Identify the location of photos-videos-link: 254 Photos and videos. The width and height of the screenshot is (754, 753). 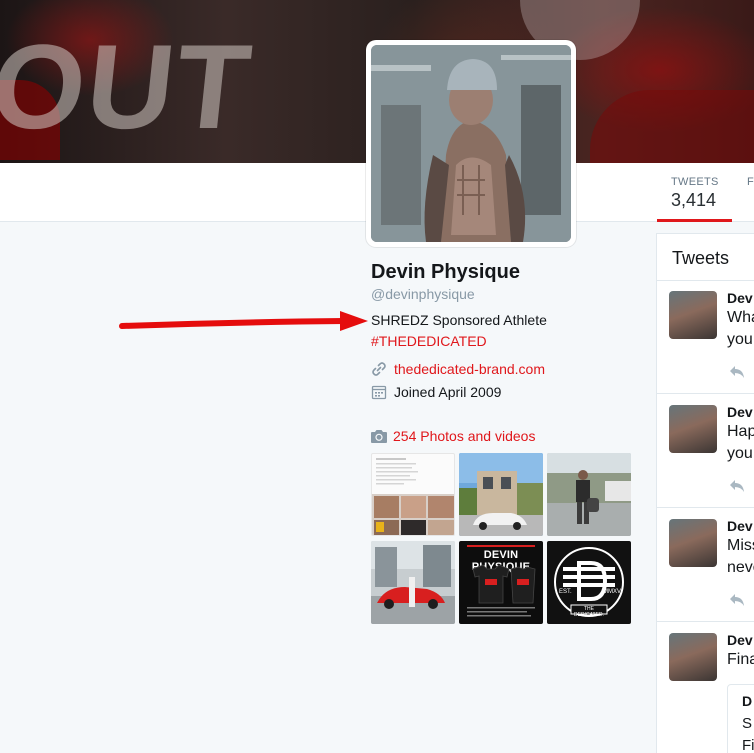
(452, 436).